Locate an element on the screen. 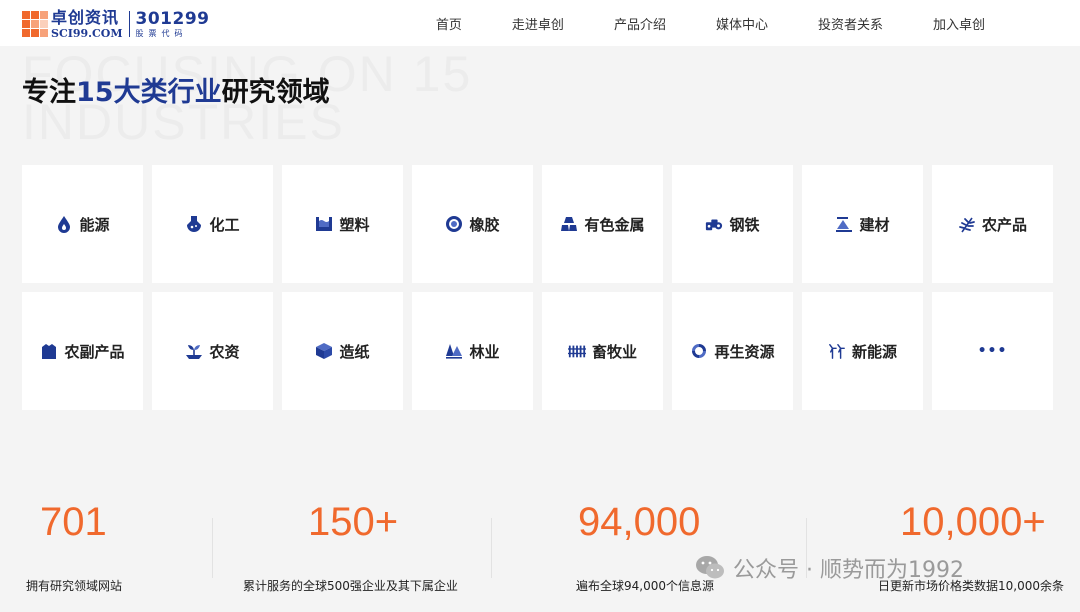  page-title: 专注15大类行业研究领域 is located at coordinates (176, 89).